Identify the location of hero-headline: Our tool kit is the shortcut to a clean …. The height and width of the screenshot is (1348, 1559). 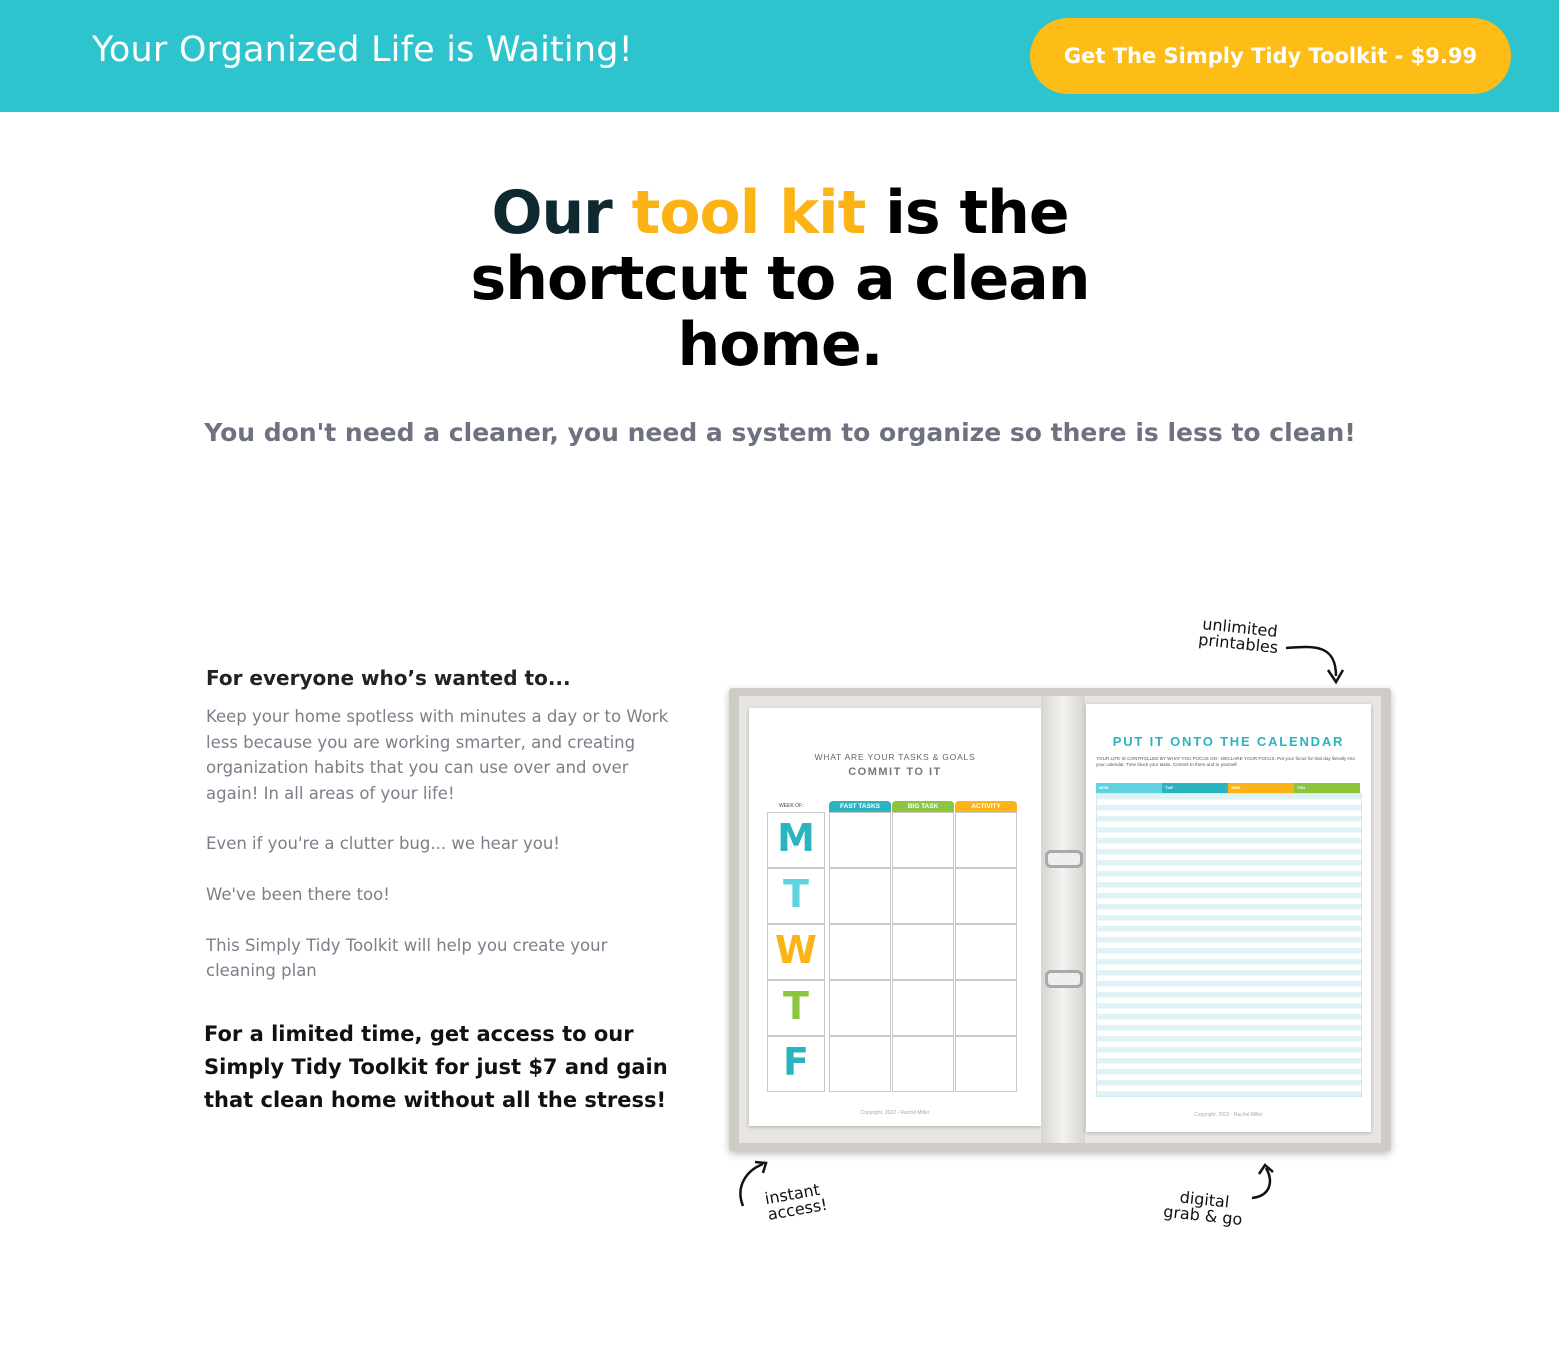
(780, 279).